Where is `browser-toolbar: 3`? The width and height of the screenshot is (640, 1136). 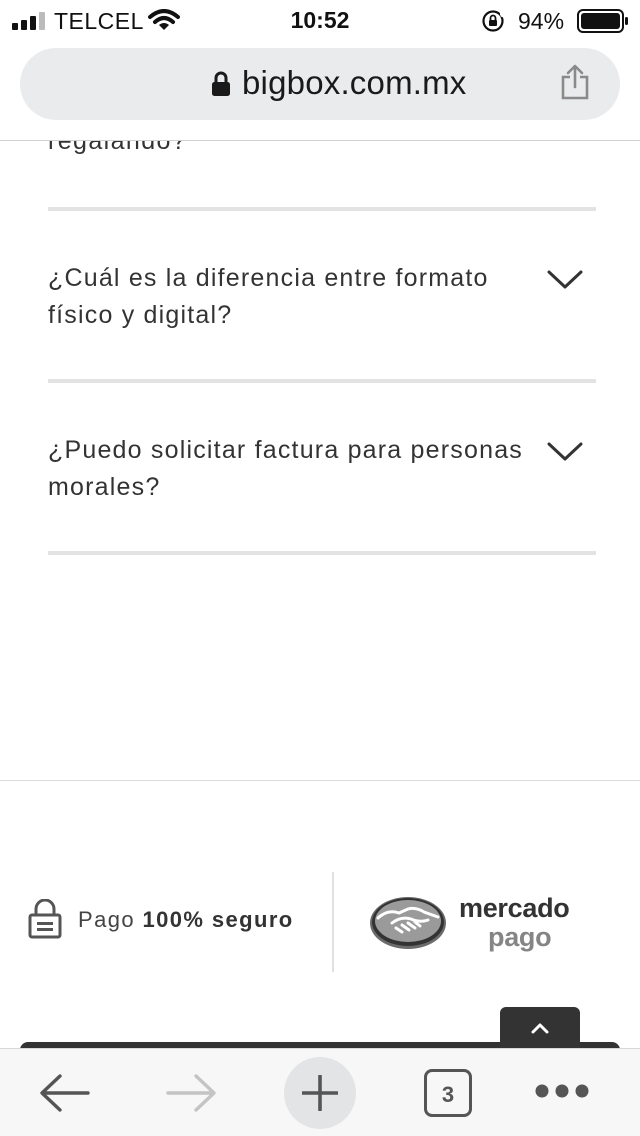
browser-toolbar: 3 is located at coordinates (320, 1092).